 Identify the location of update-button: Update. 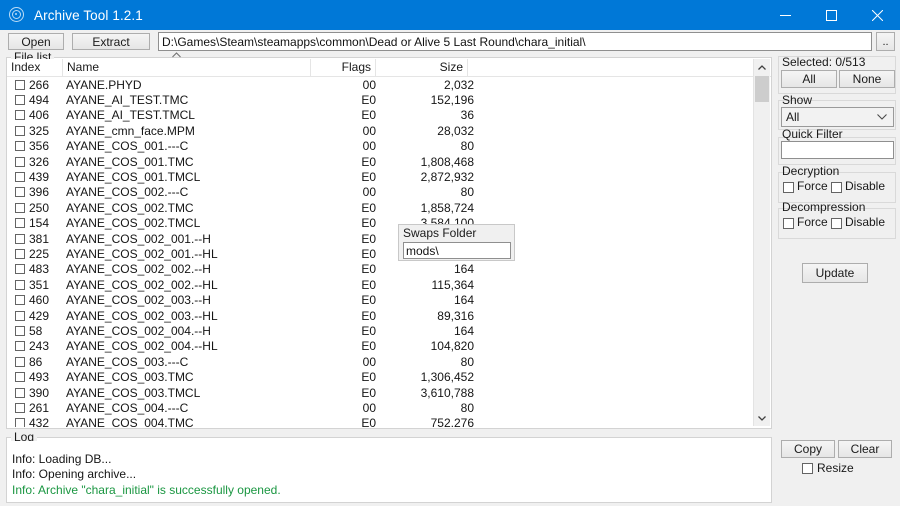
(835, 273).